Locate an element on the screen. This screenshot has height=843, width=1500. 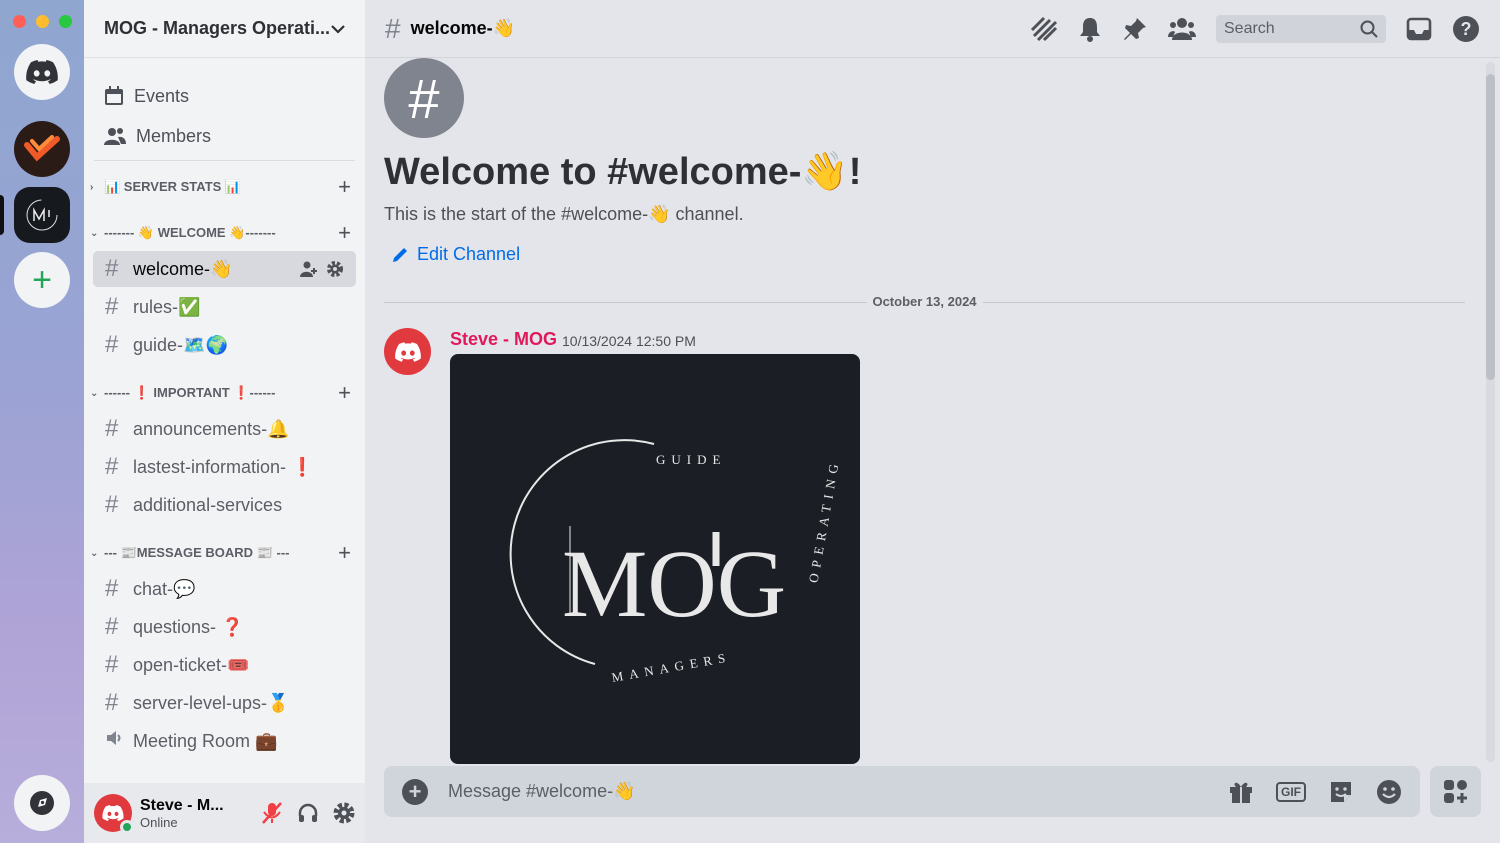
category-label: 📊 SERVER STATS 📊 is located at coordinates (173, 186).